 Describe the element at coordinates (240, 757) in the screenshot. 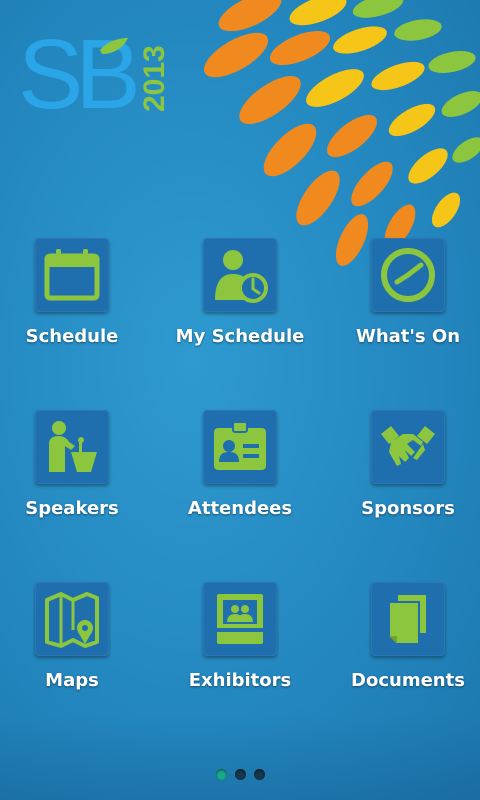

I see `bottom-band` at that location.